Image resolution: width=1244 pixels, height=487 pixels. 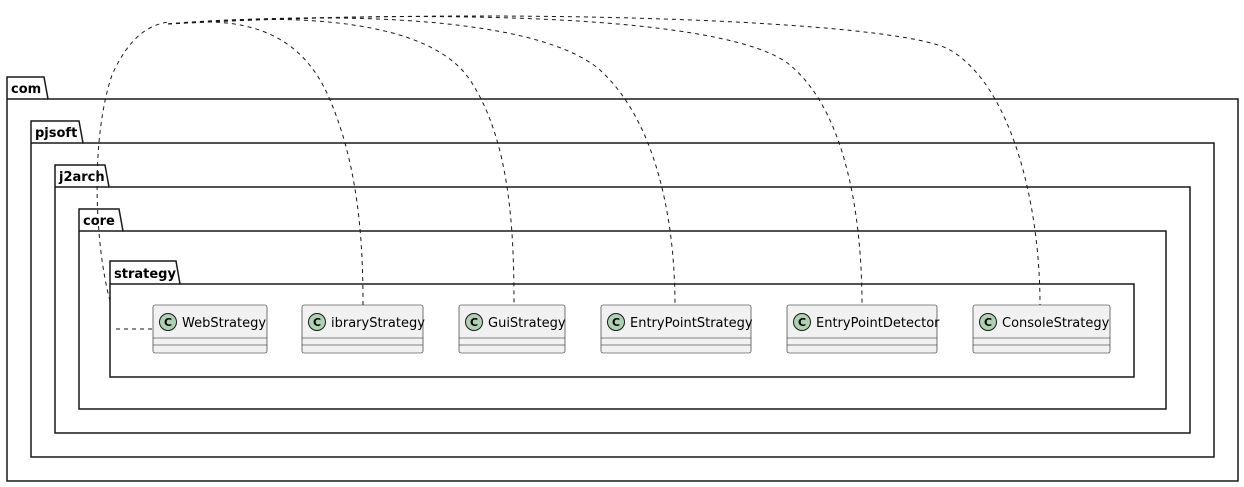 I want to click on class-name-entrypointstrategy: EntryPointStrategy, so click(x=691, y=323).